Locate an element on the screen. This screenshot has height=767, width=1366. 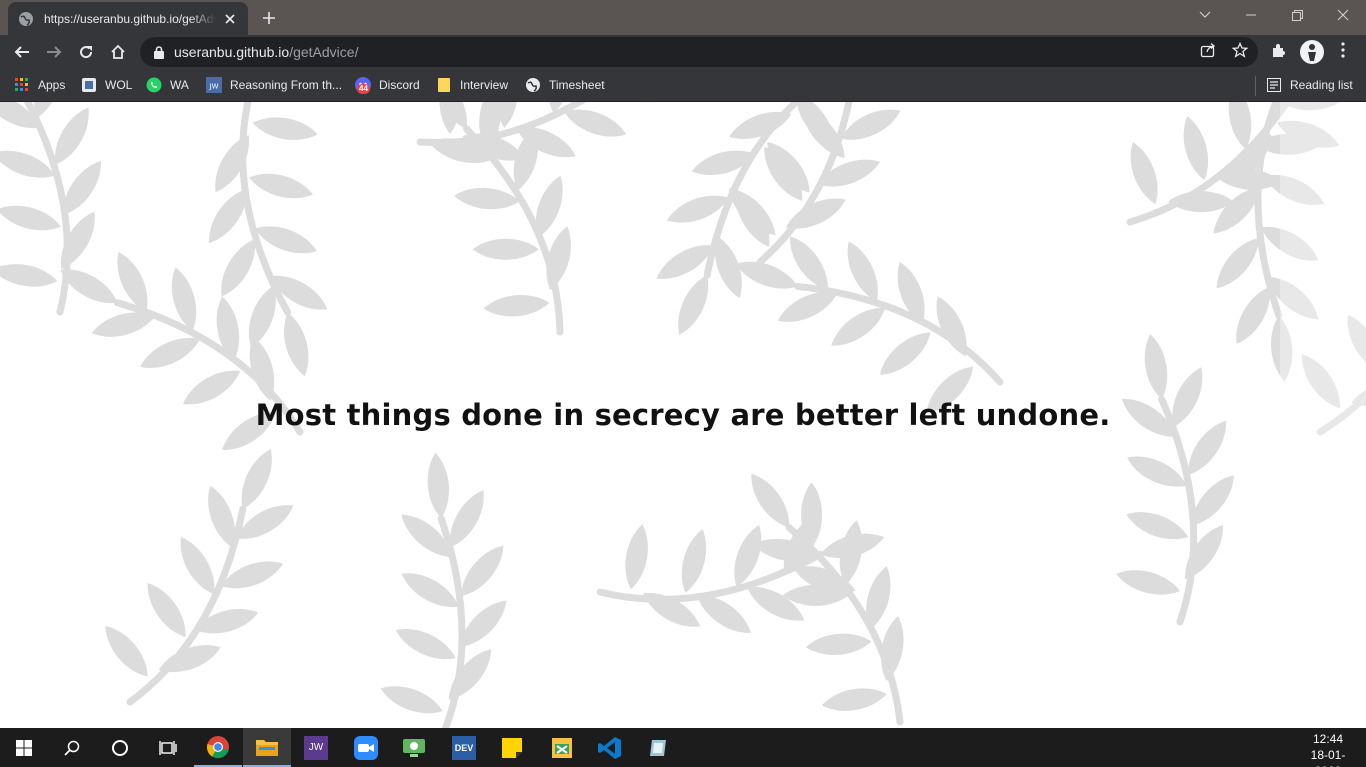
tab-title: https://useranbu.github.io/getAdvice/ is located at coordinates (130, 18).